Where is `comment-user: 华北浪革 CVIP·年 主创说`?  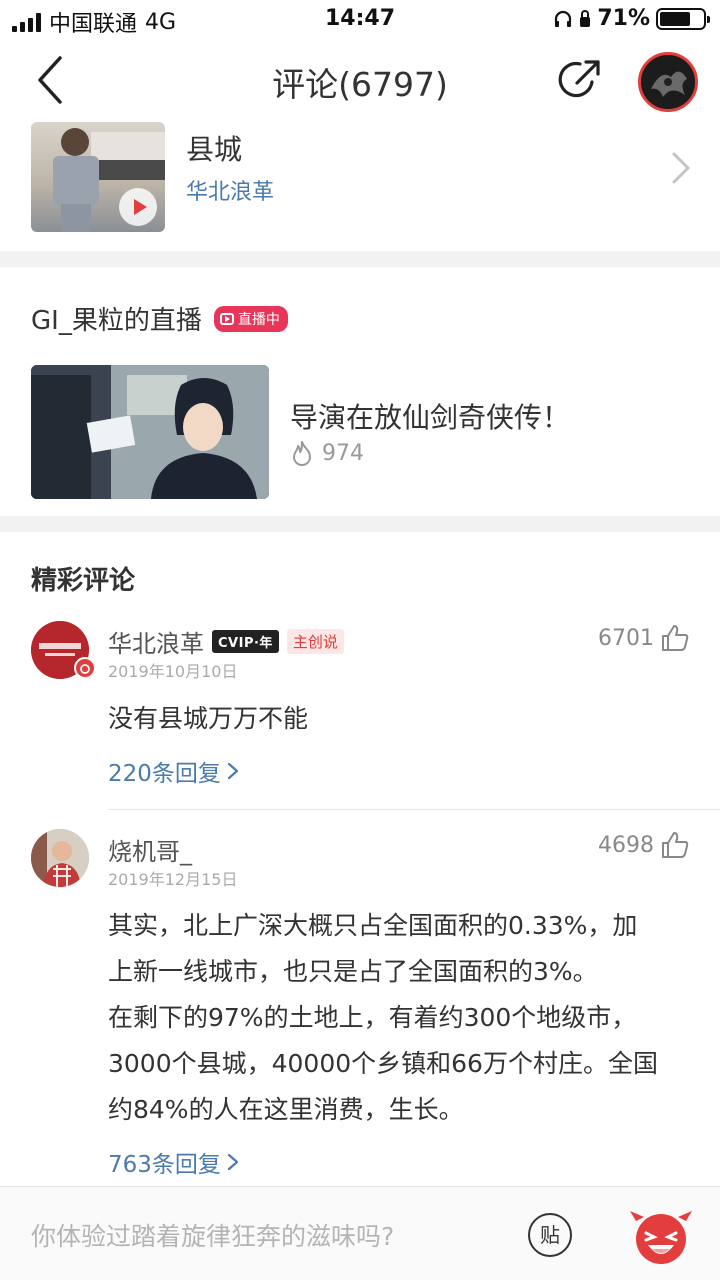
comment-user: 华北浪革 CVIP·年 主创说 is located at coordinates (226, 641).